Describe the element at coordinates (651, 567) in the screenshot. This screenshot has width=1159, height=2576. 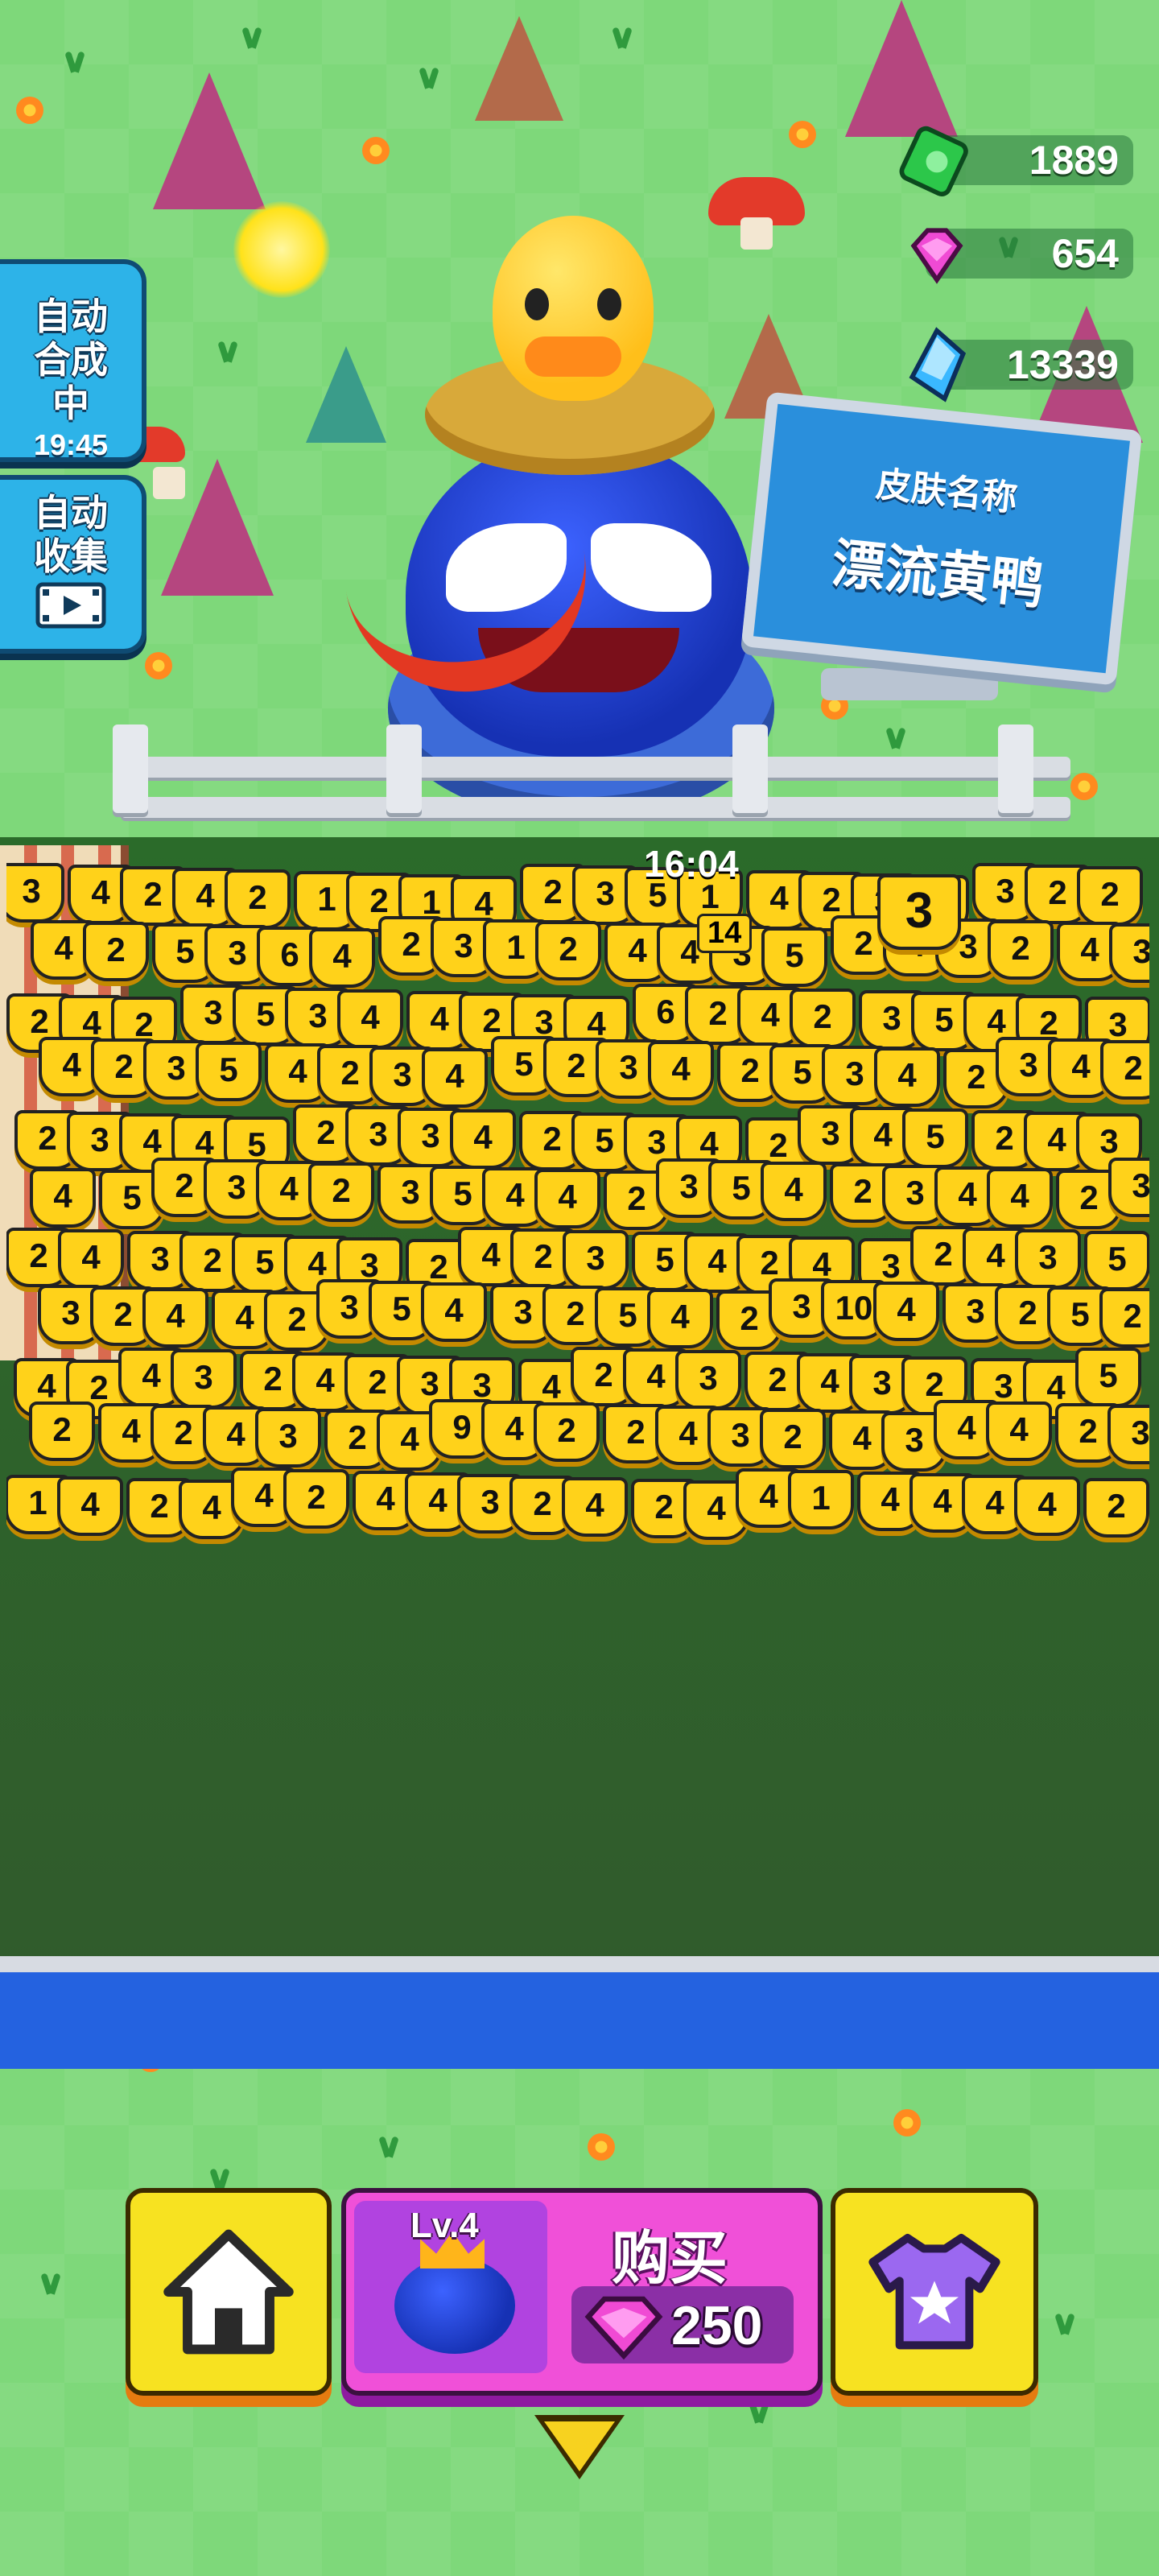
I see `monster-eye` at that location.